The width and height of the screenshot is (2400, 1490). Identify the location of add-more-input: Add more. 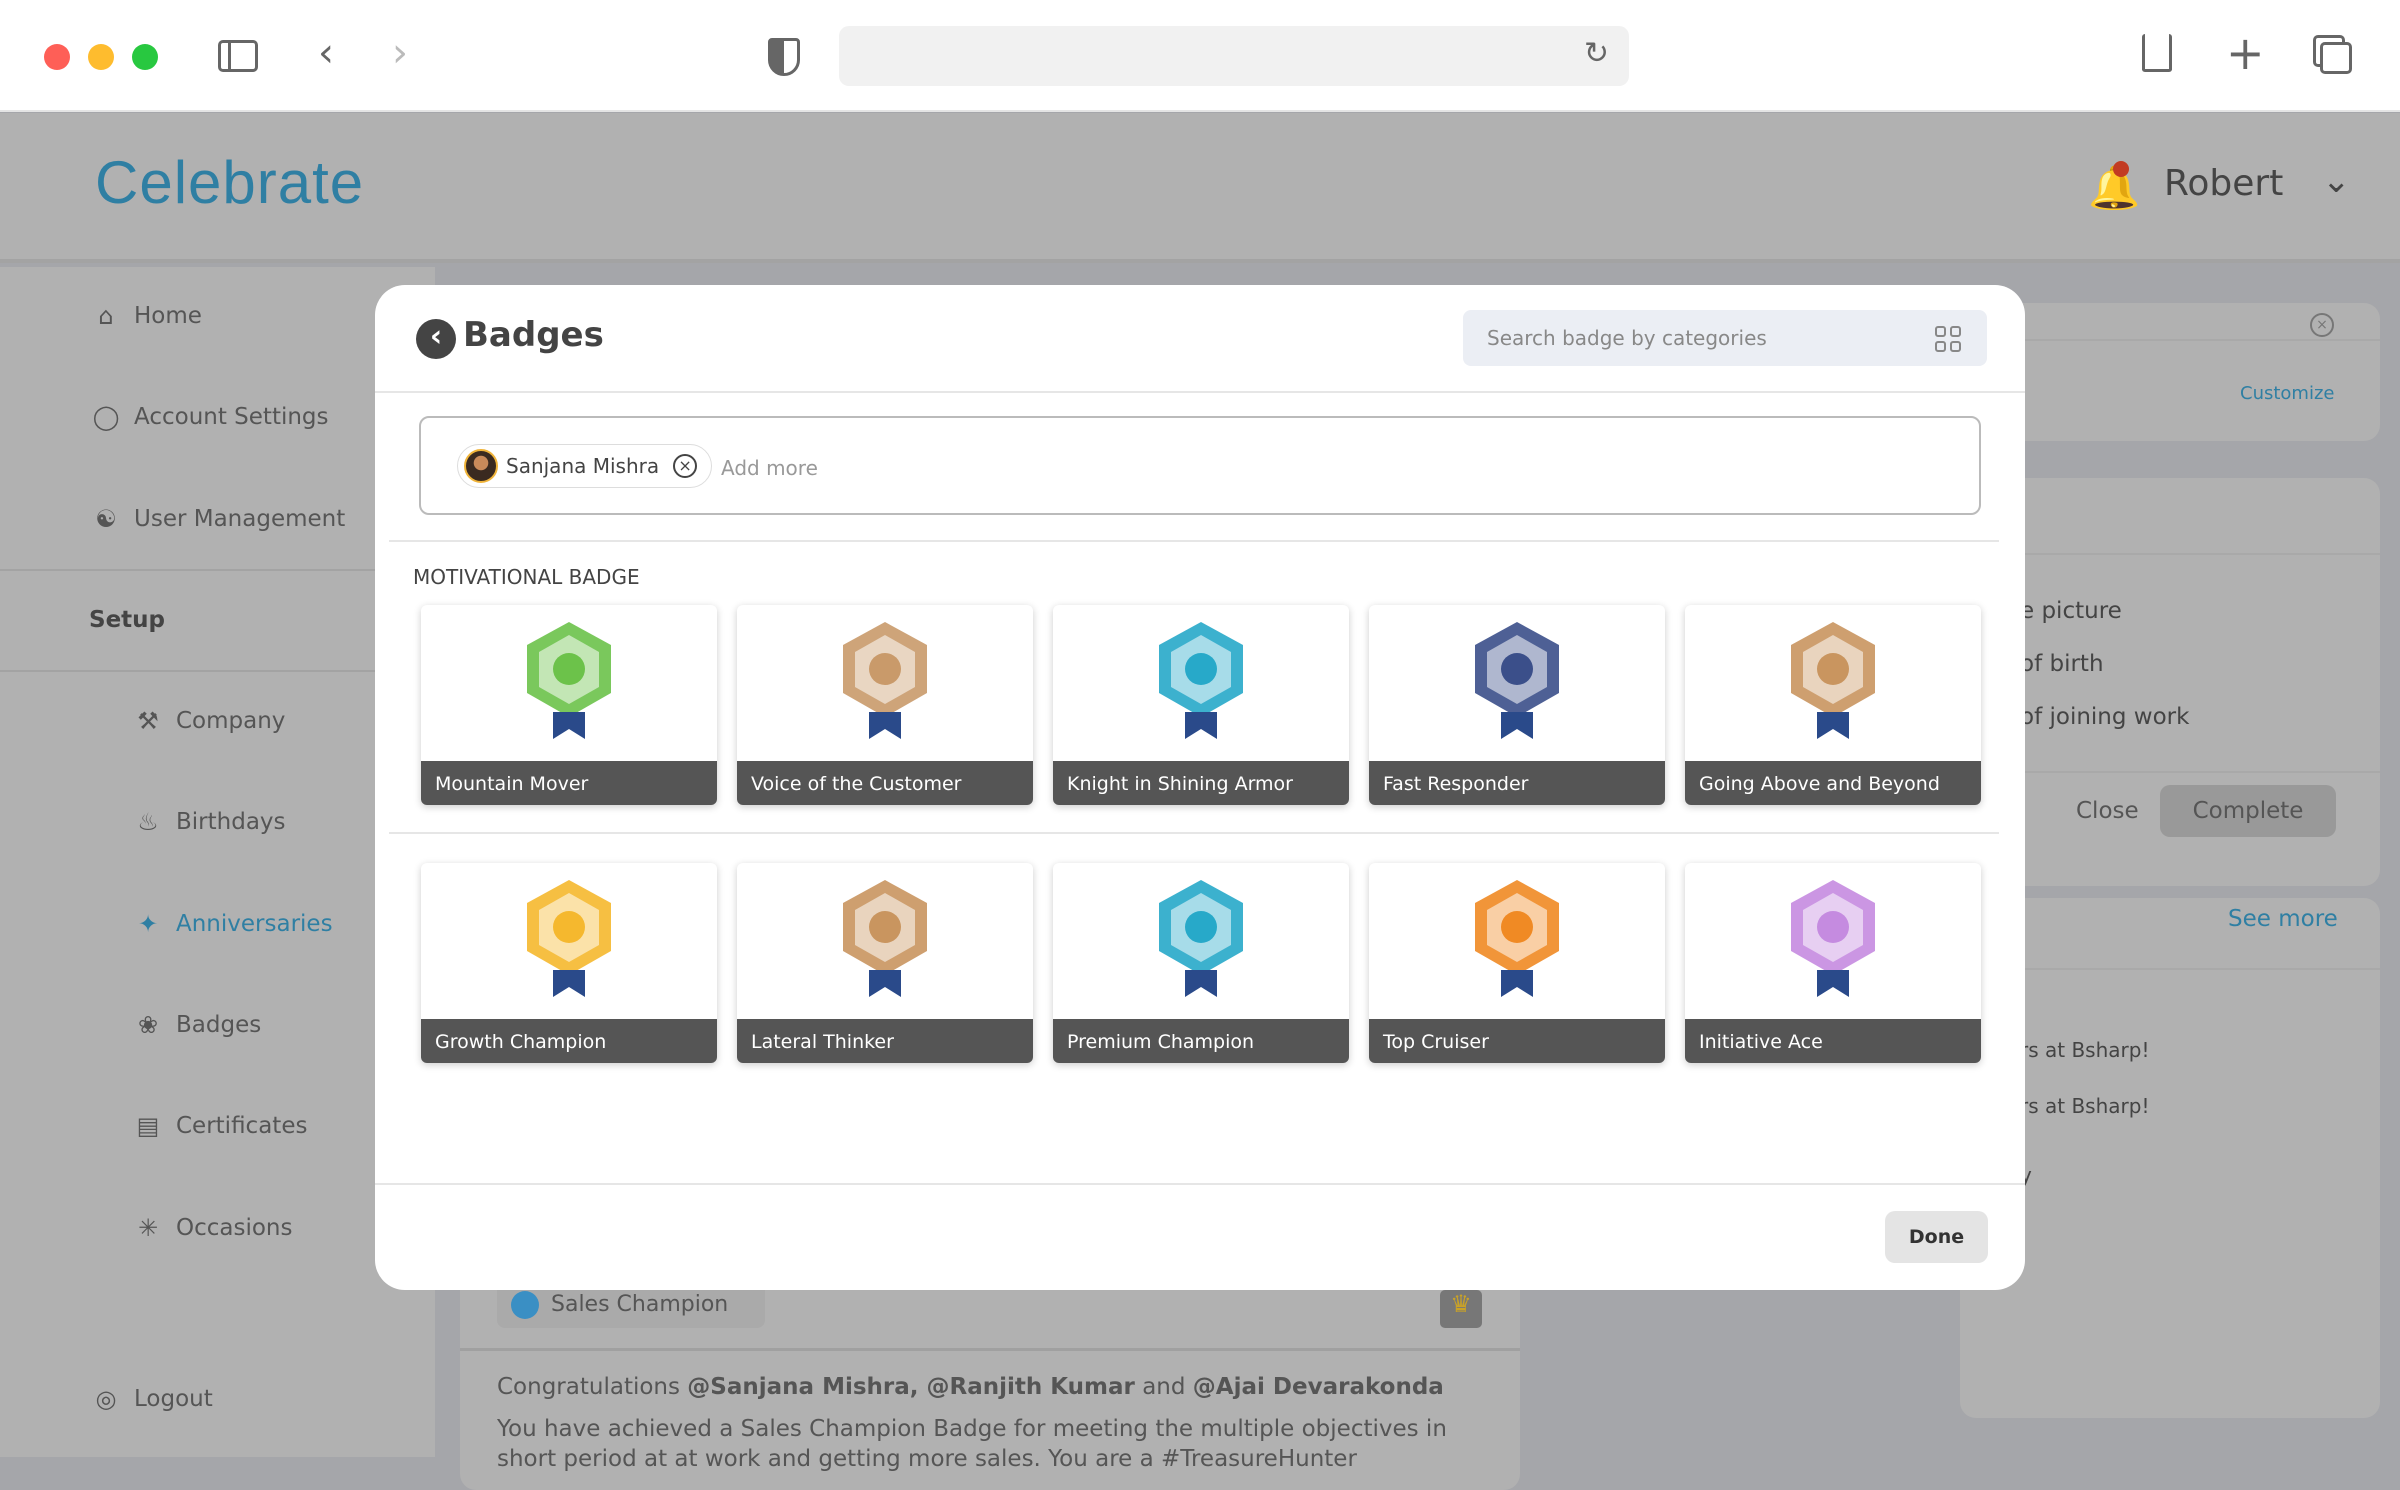
(769, 468).